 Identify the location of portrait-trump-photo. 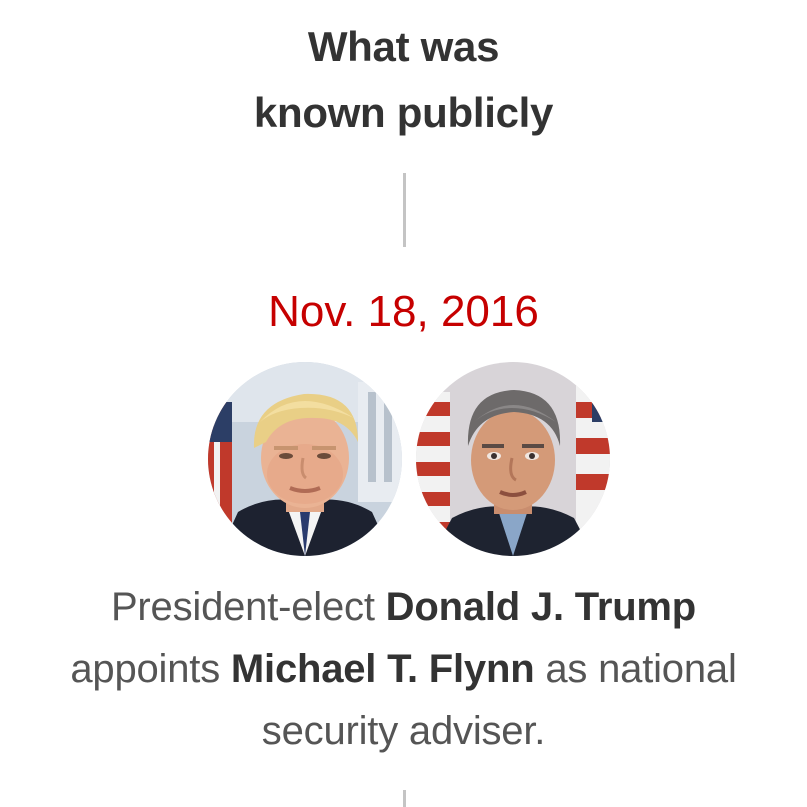
(305, 459).